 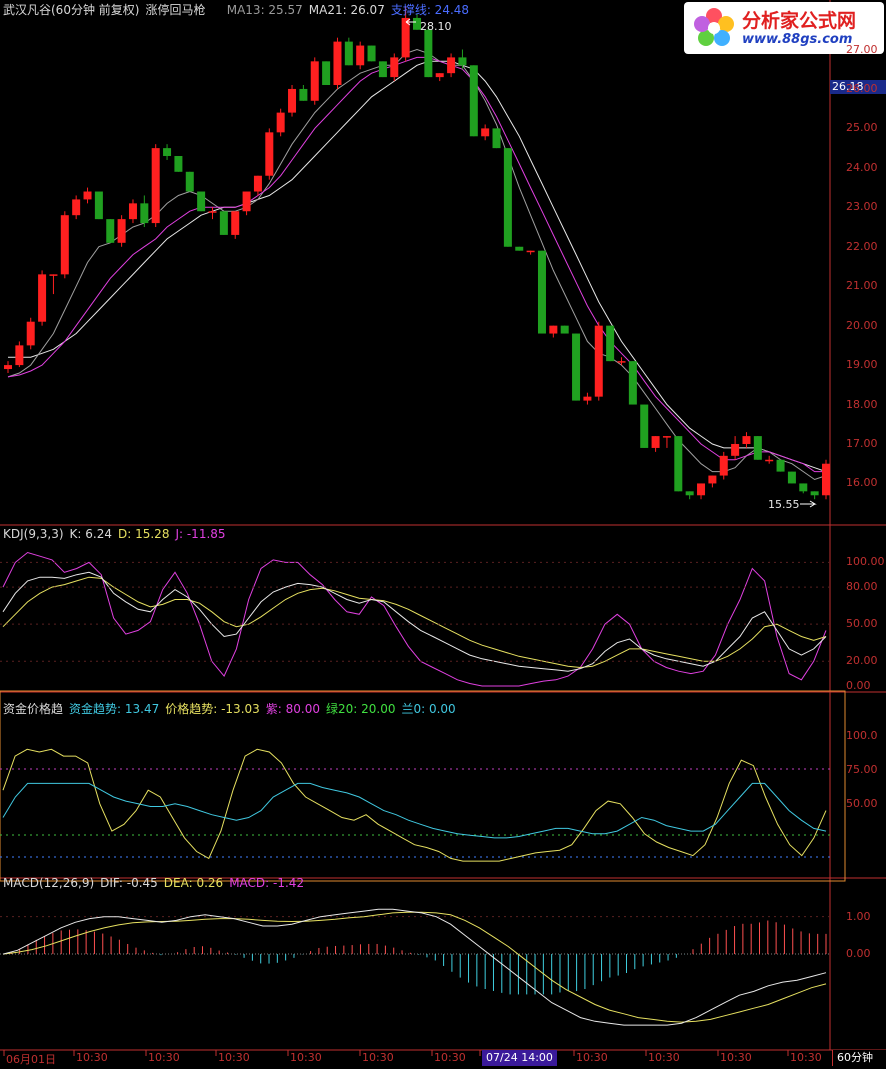 What do you see at coordinates (862, 365) in the screenshot?
I see `price-tick-label: 19.00` at bounding box center [862, 365].